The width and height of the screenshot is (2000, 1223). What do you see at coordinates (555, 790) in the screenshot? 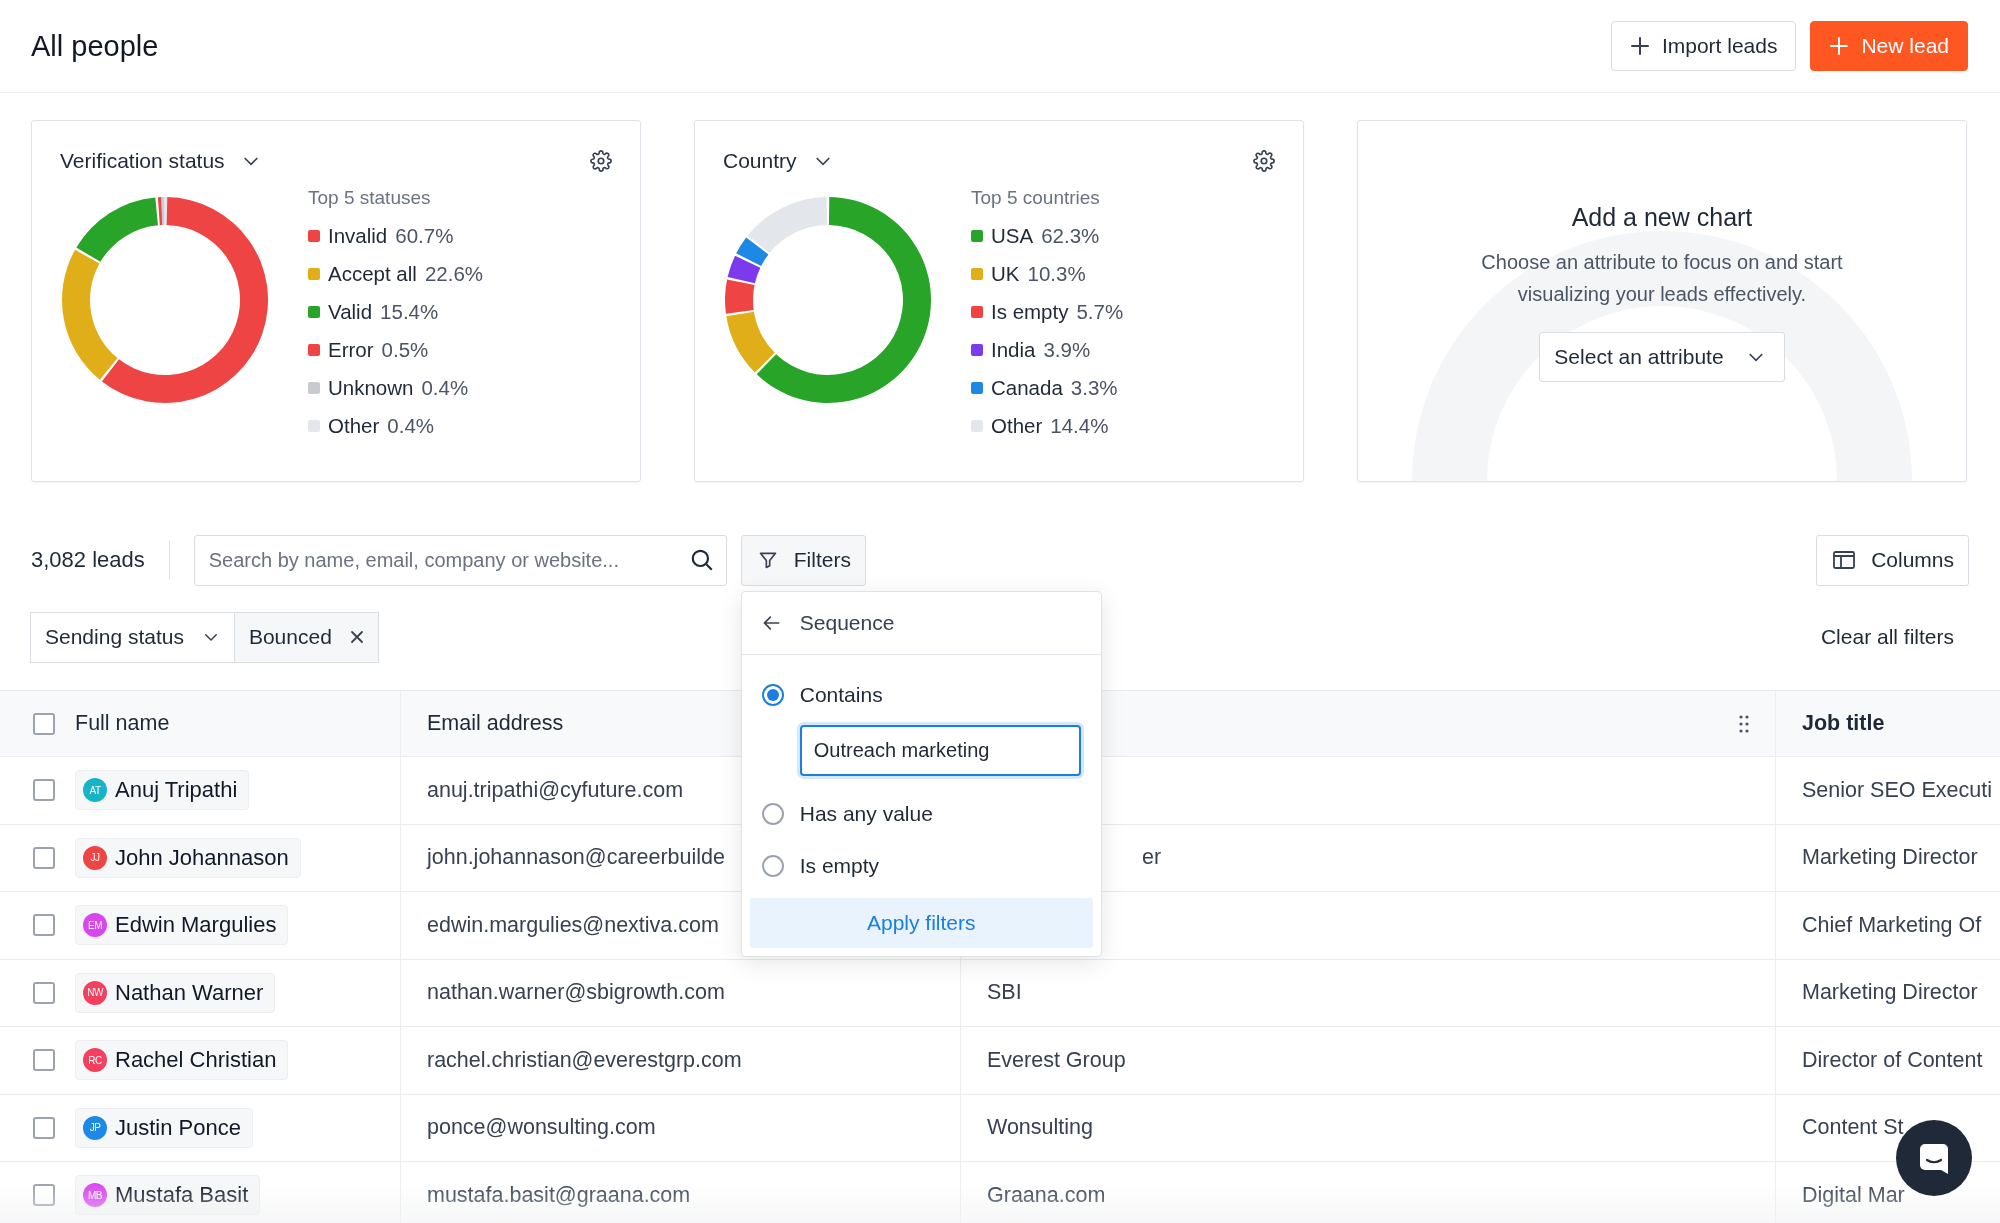
I see `email-cell: anuj.tripathi@cyfuture.com` at bounding box center [555, 790].